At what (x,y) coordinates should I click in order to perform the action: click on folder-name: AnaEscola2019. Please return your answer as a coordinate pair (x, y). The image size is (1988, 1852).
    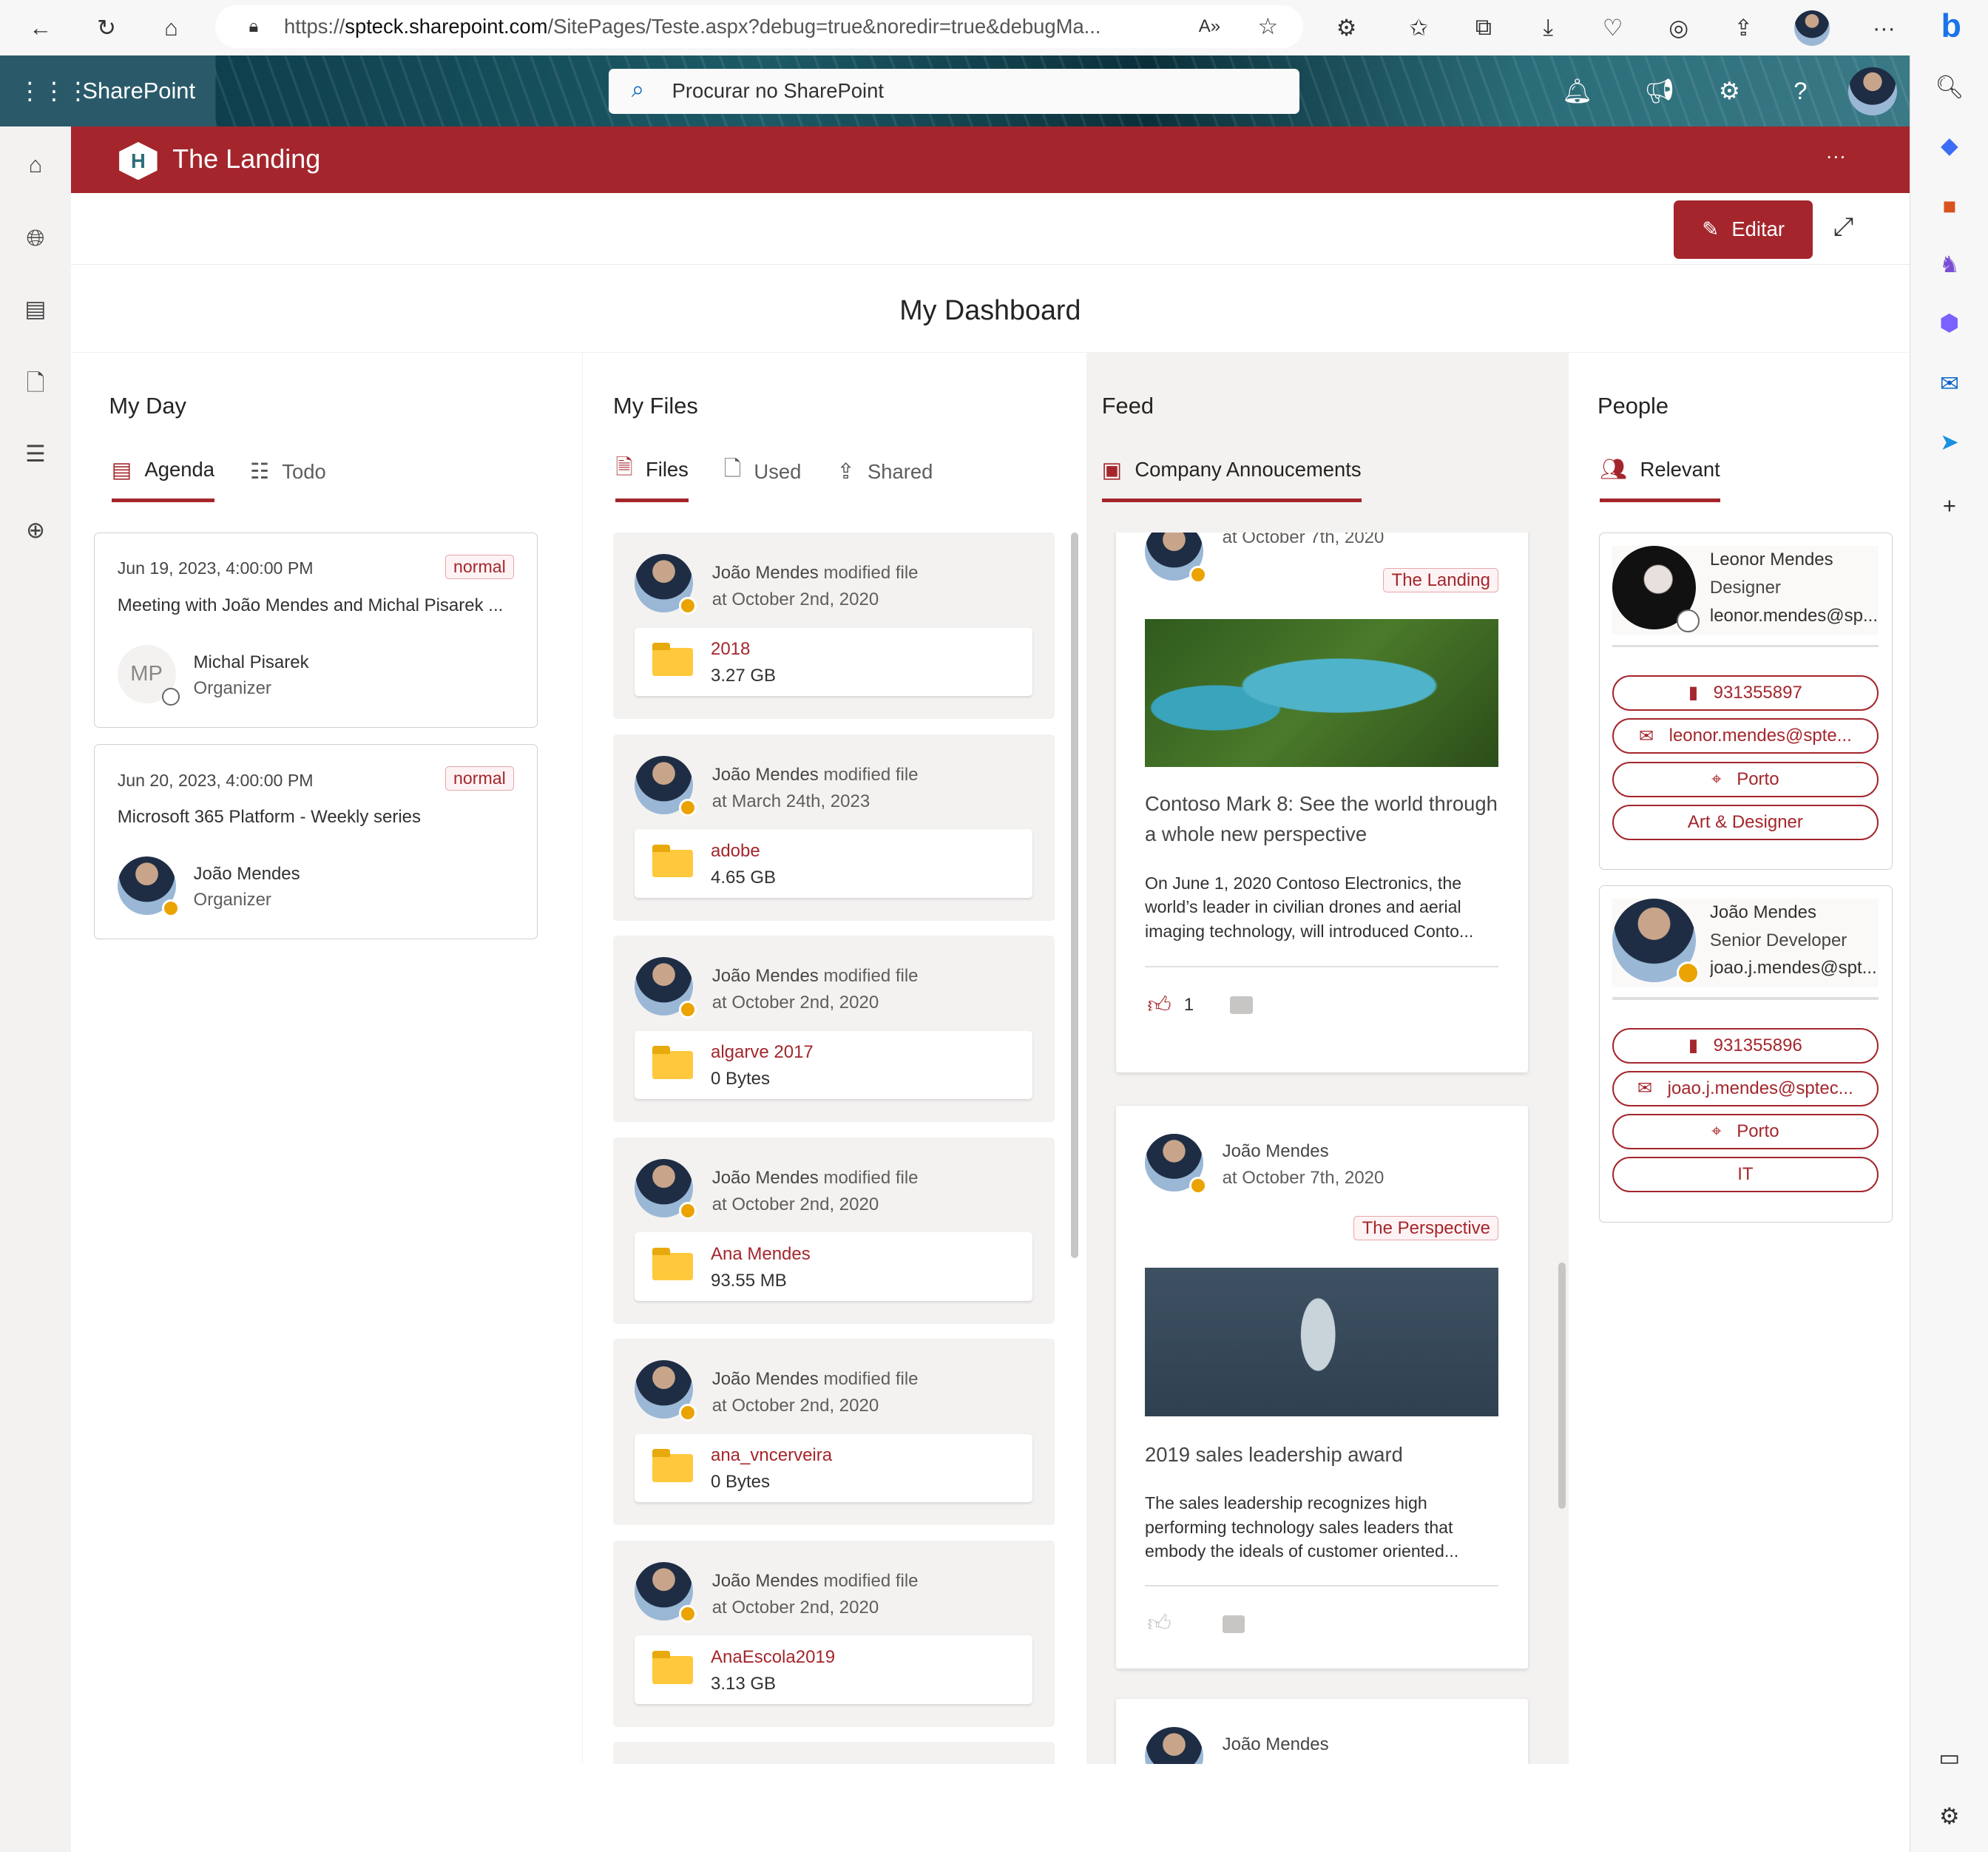
    Looking at the image, I should click on (773, 1657).